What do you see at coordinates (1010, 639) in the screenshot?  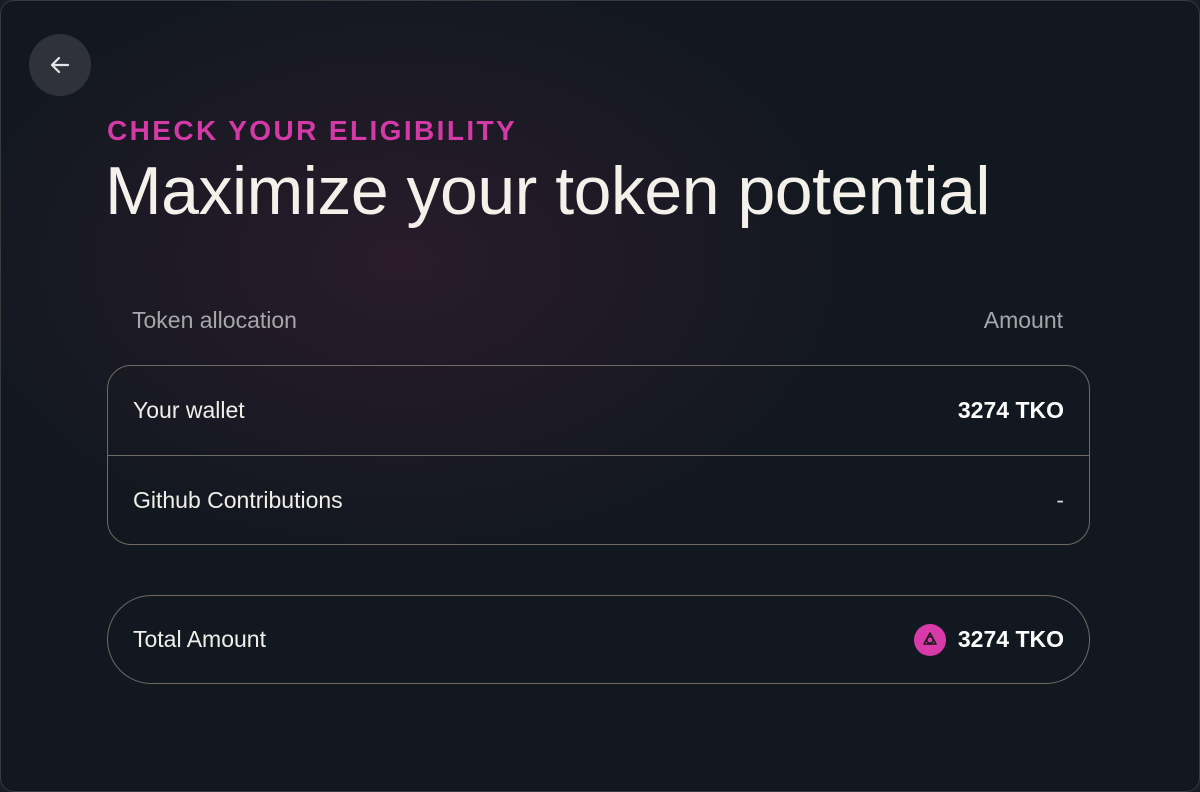 I see `total-amount: 3274 TKO` at bounding box center [1010, 639].